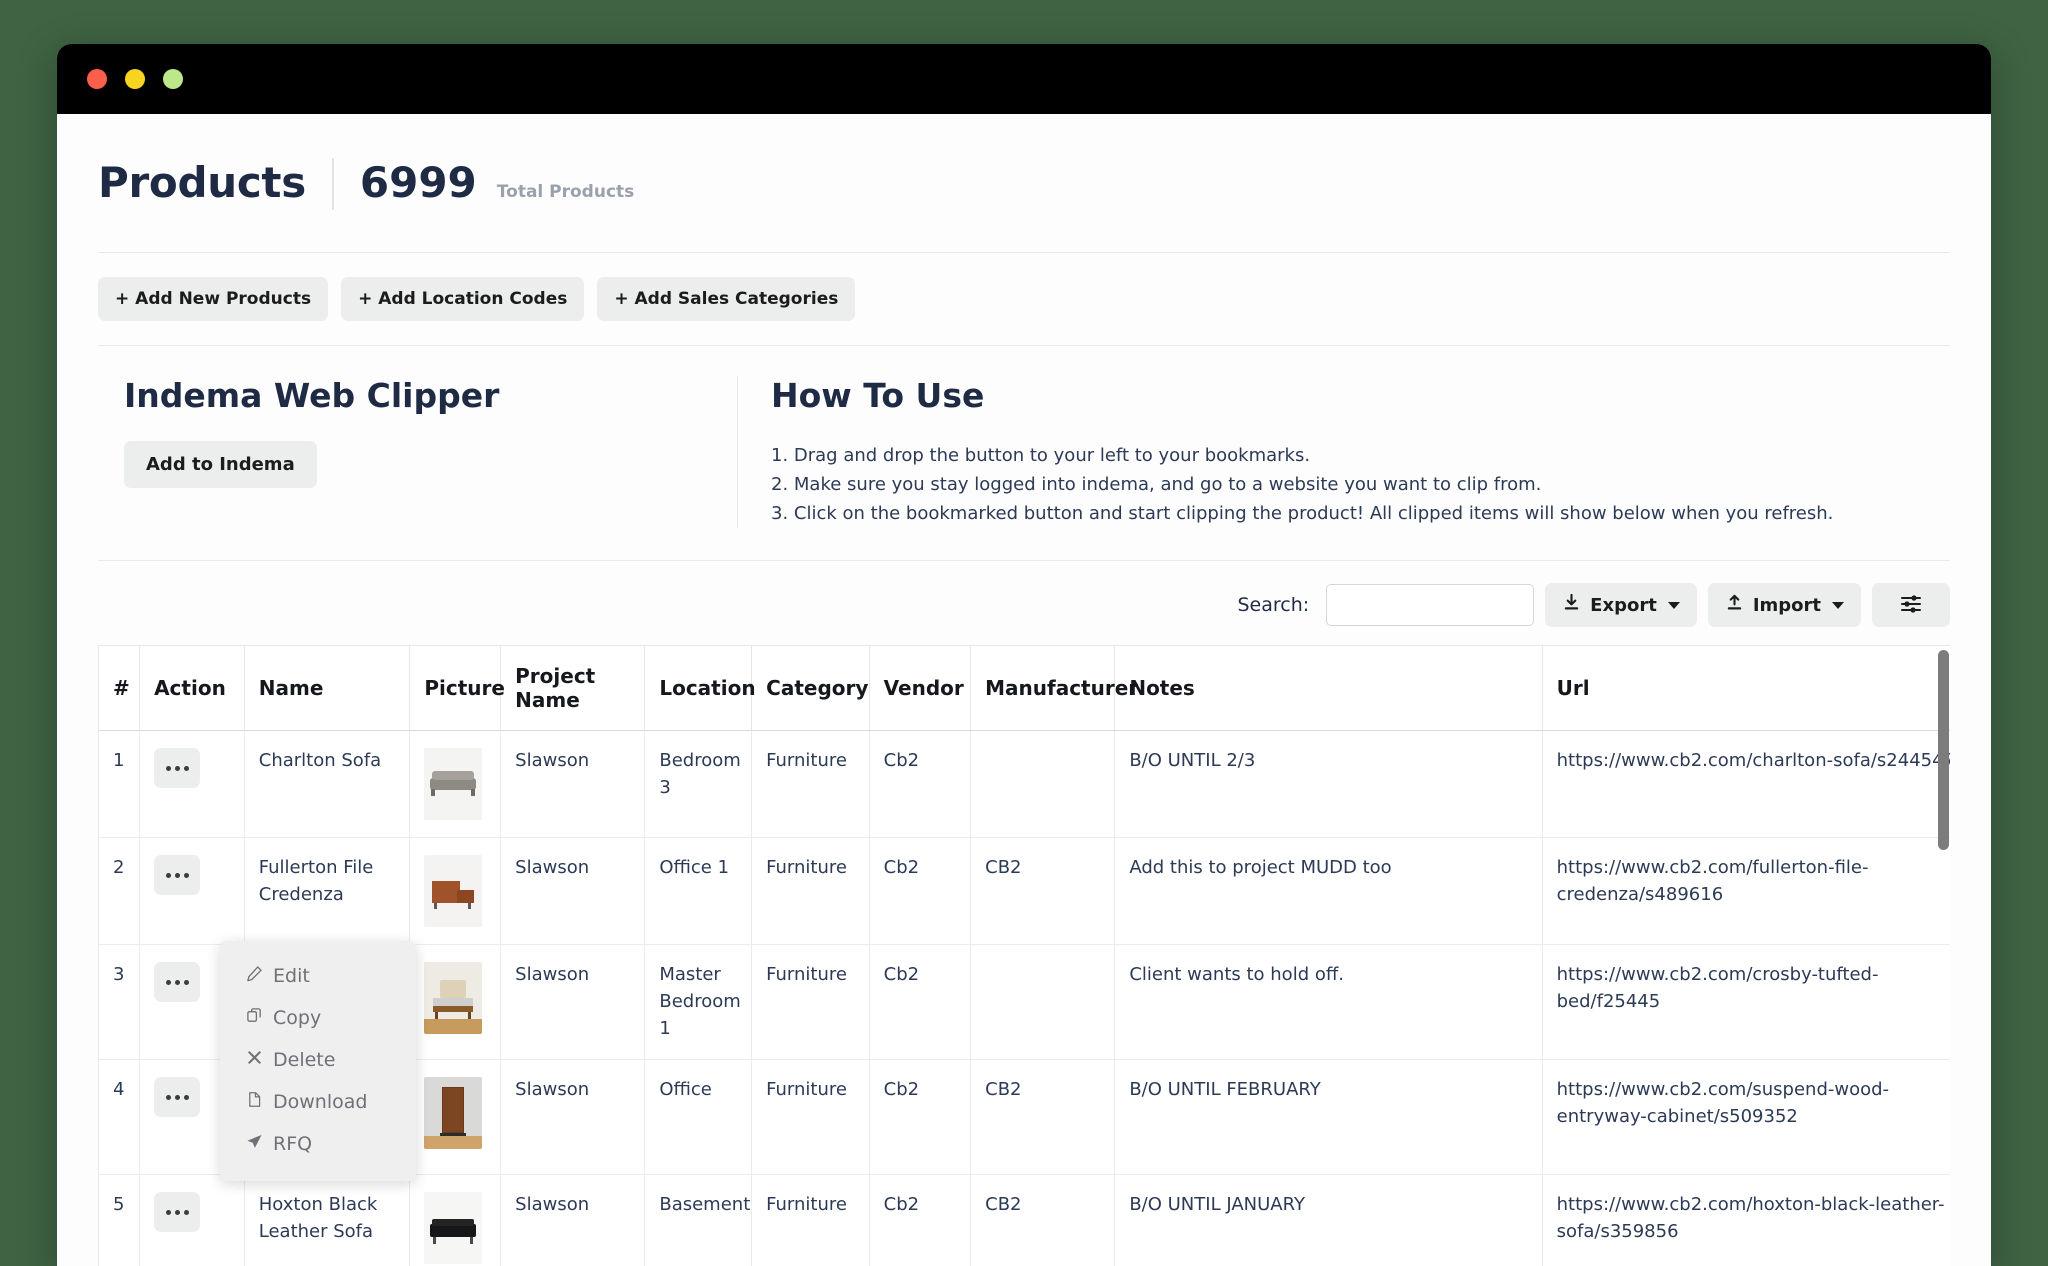 The image size is (2048, 1266). What do you see at coordinates (700, 689) in the screenshot?
I see `column-header-location: Location` at bounding box center [700, 689].